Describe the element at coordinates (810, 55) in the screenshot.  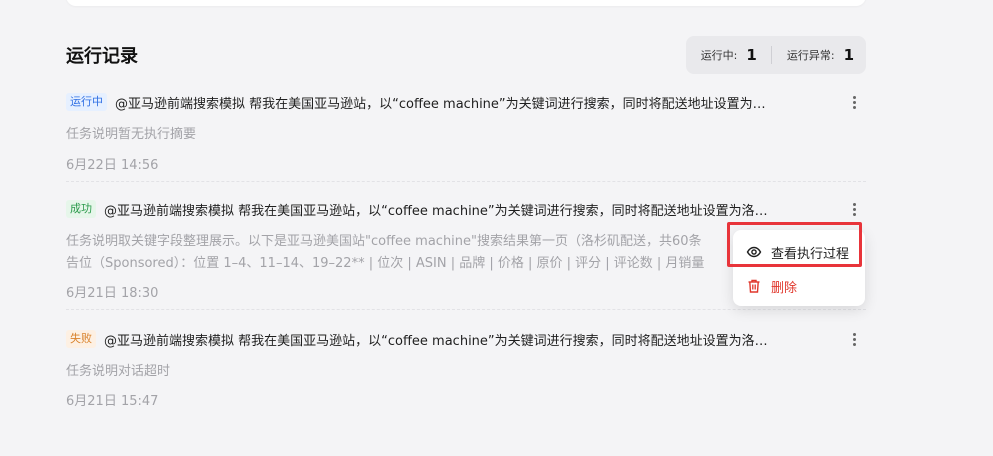
I see `stat-error-label: 运行异常:` at that location.